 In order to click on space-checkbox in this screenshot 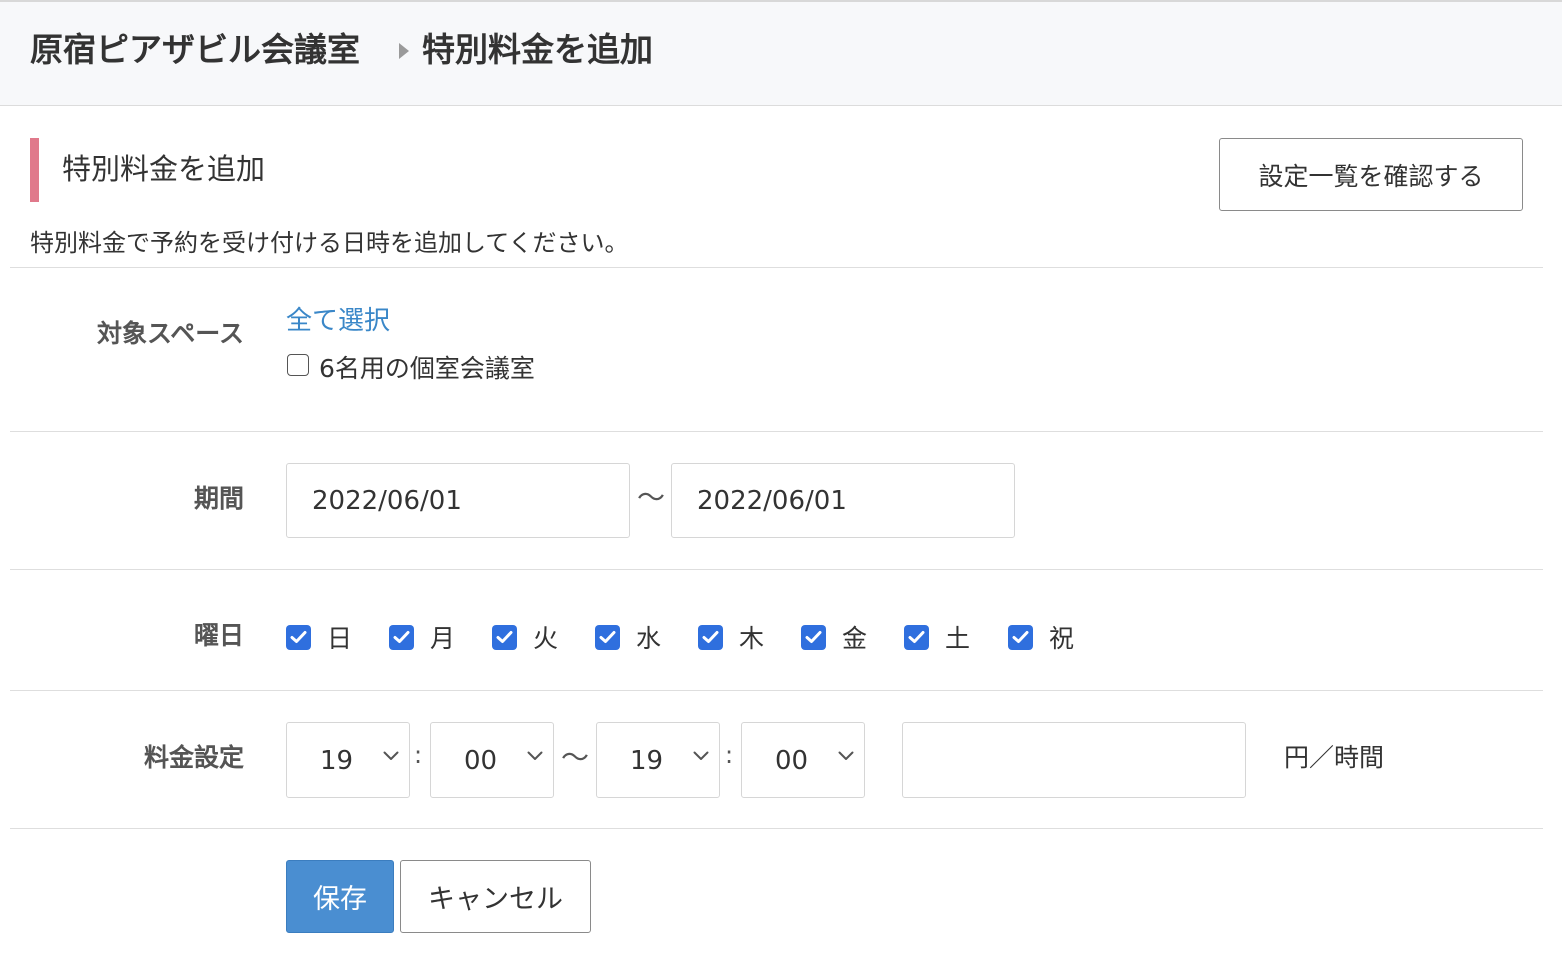, I will do `click(298, 365)`.